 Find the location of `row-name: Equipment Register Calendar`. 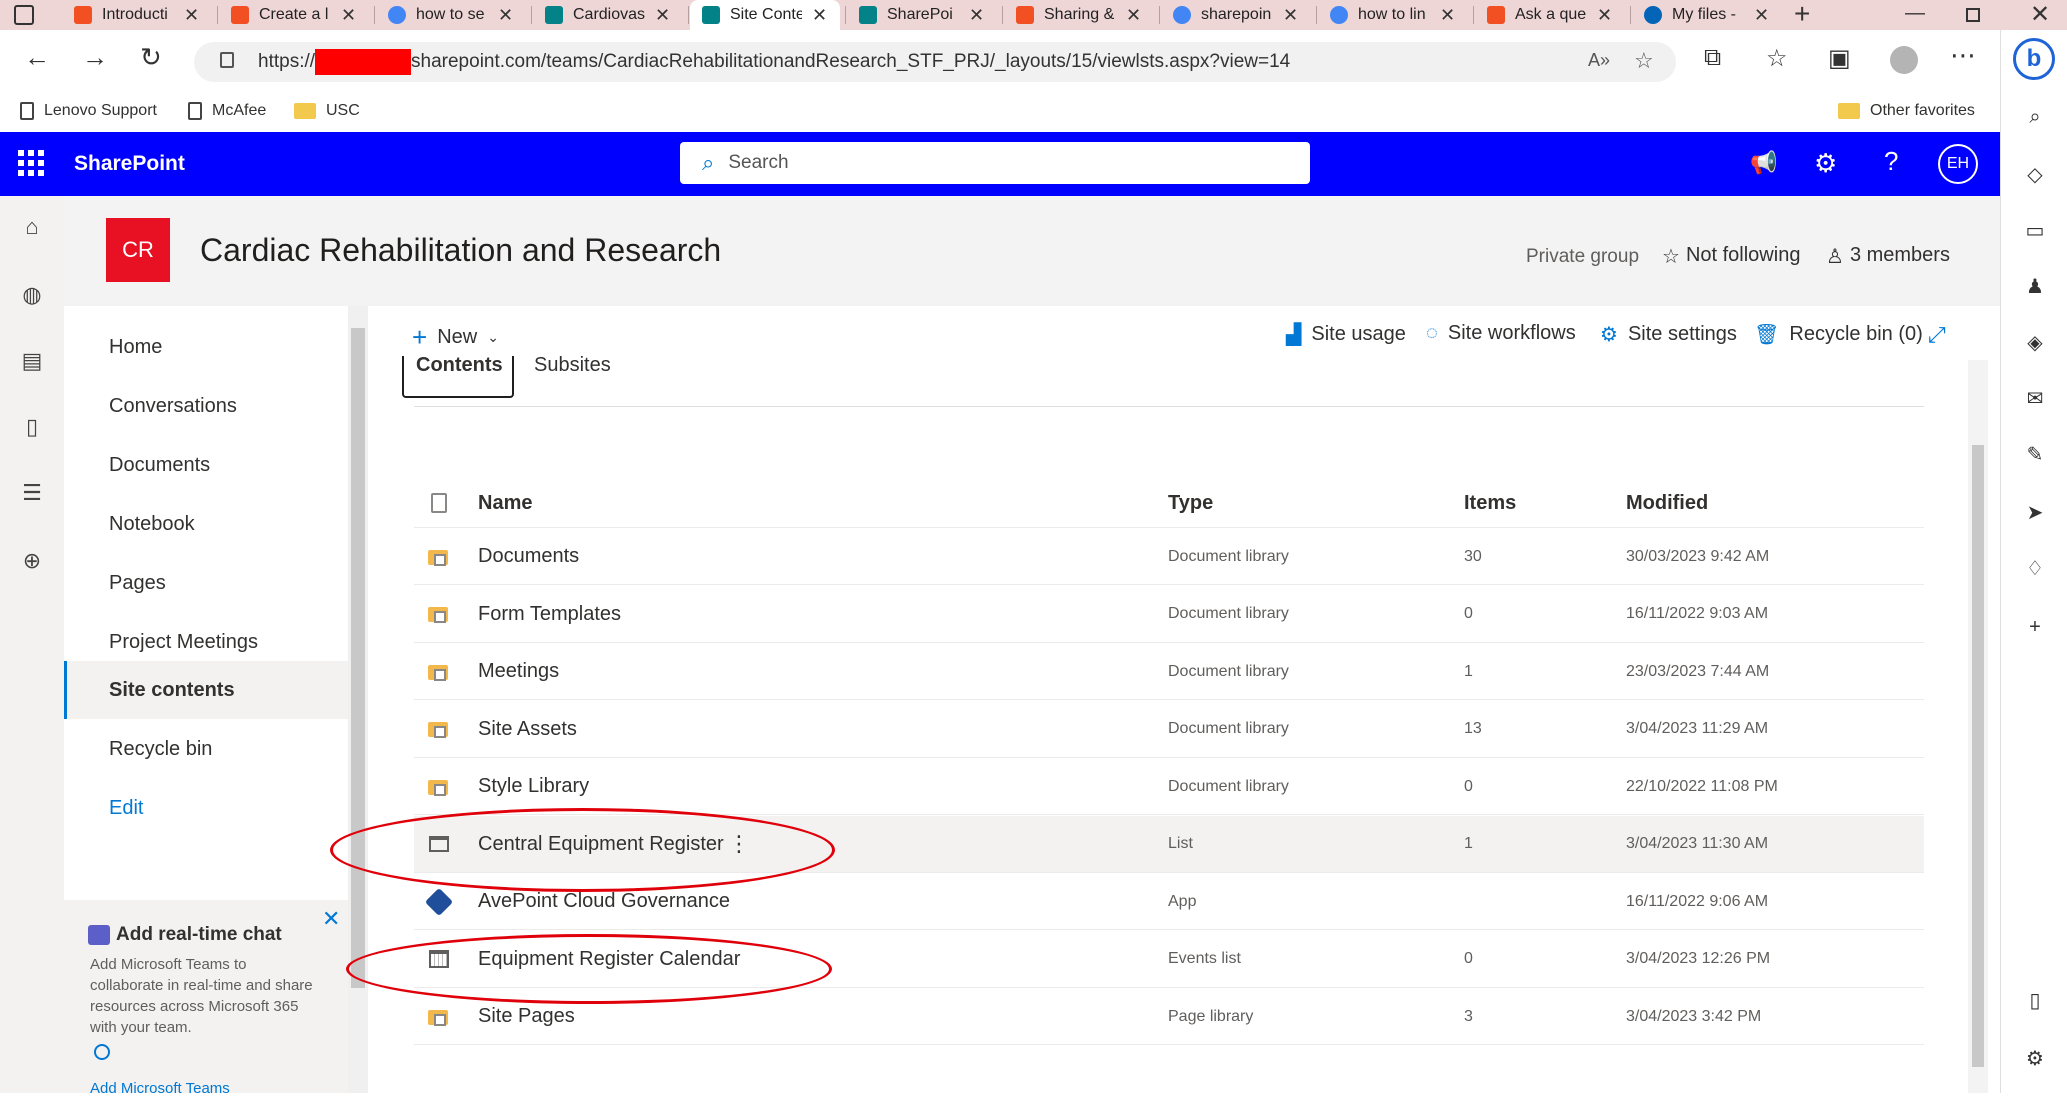

row-name: Equipment Register Calendar is located at coordinates (609, 959).